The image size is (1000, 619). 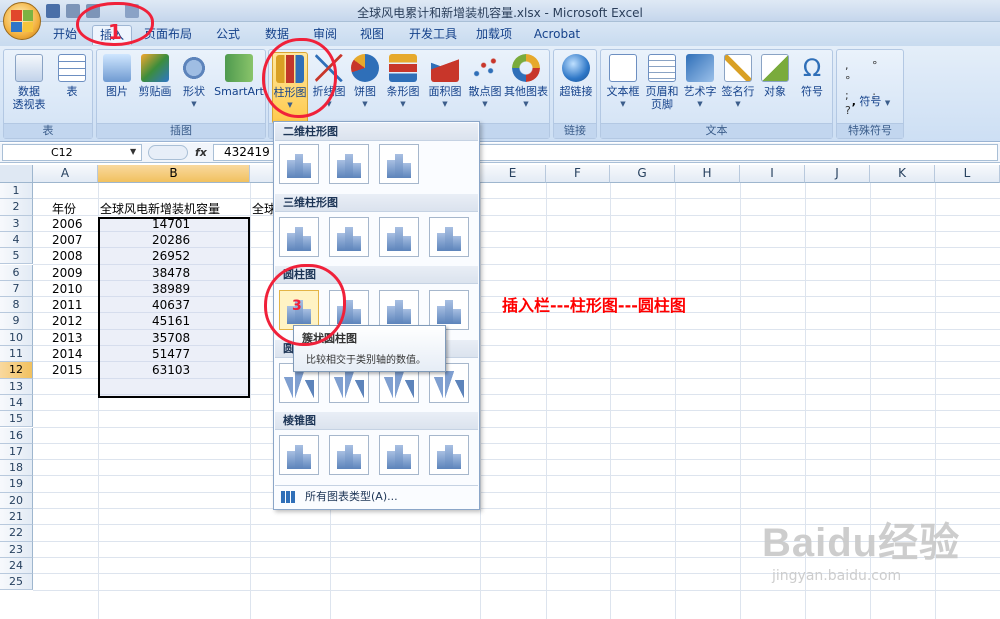 I want to click on row-header-18: 18, so click(x=16, y=468).